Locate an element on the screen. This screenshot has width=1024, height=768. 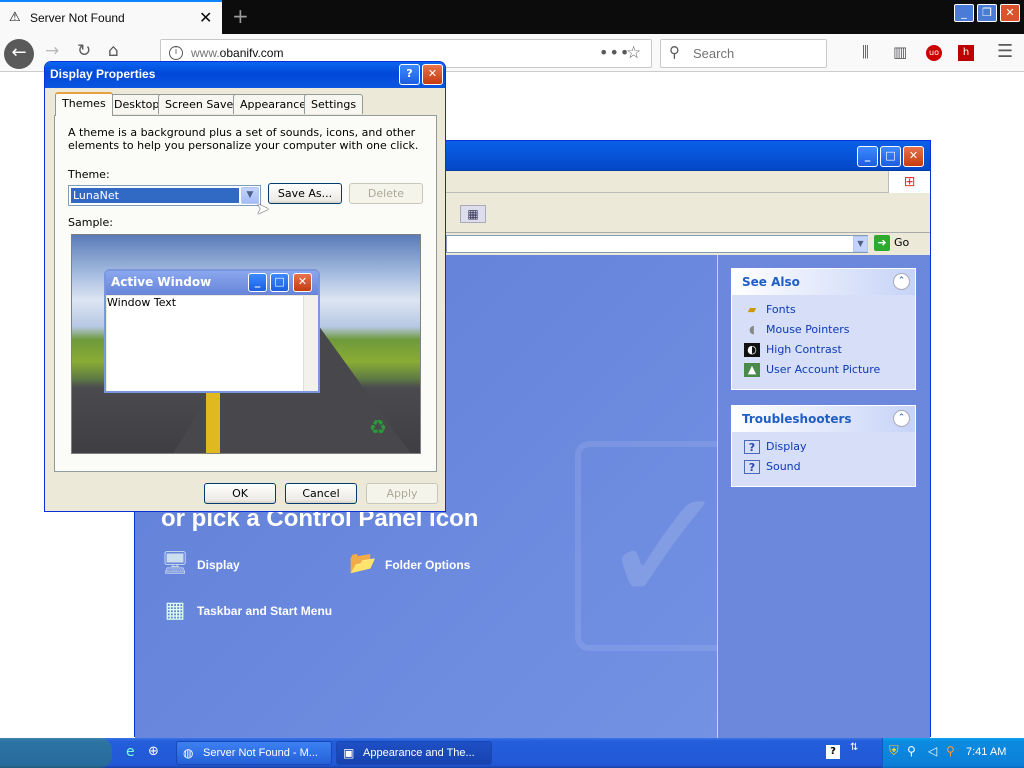
network-icon: ⚲ is located at coordinates (911, 751).